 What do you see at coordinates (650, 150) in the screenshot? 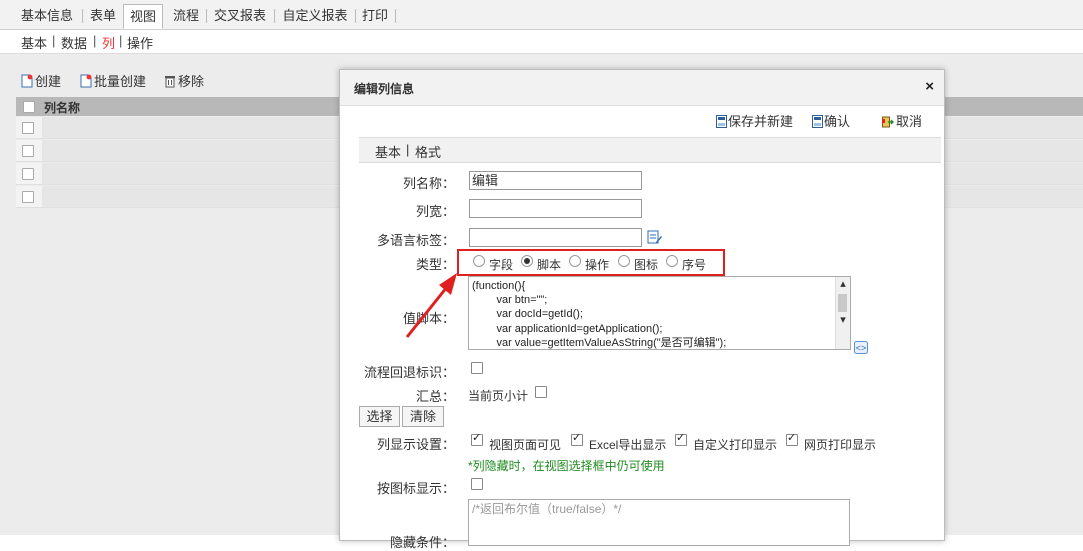
I see `form-tab-bar: 基本 | 格式` at bounding box center [650, 150].